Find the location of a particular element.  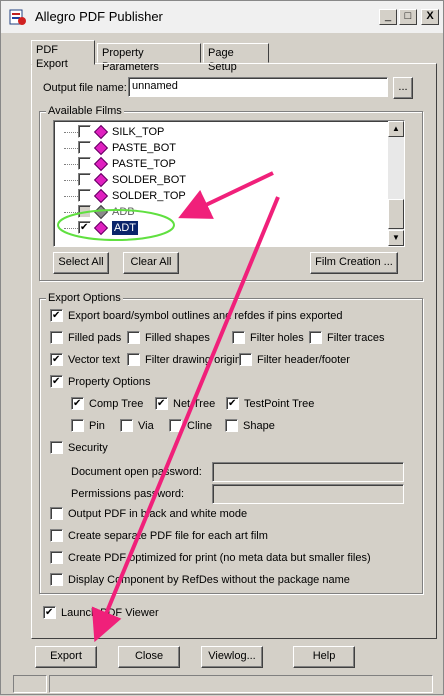

optimized-print-checkbox is located at coordinates (56, 557).